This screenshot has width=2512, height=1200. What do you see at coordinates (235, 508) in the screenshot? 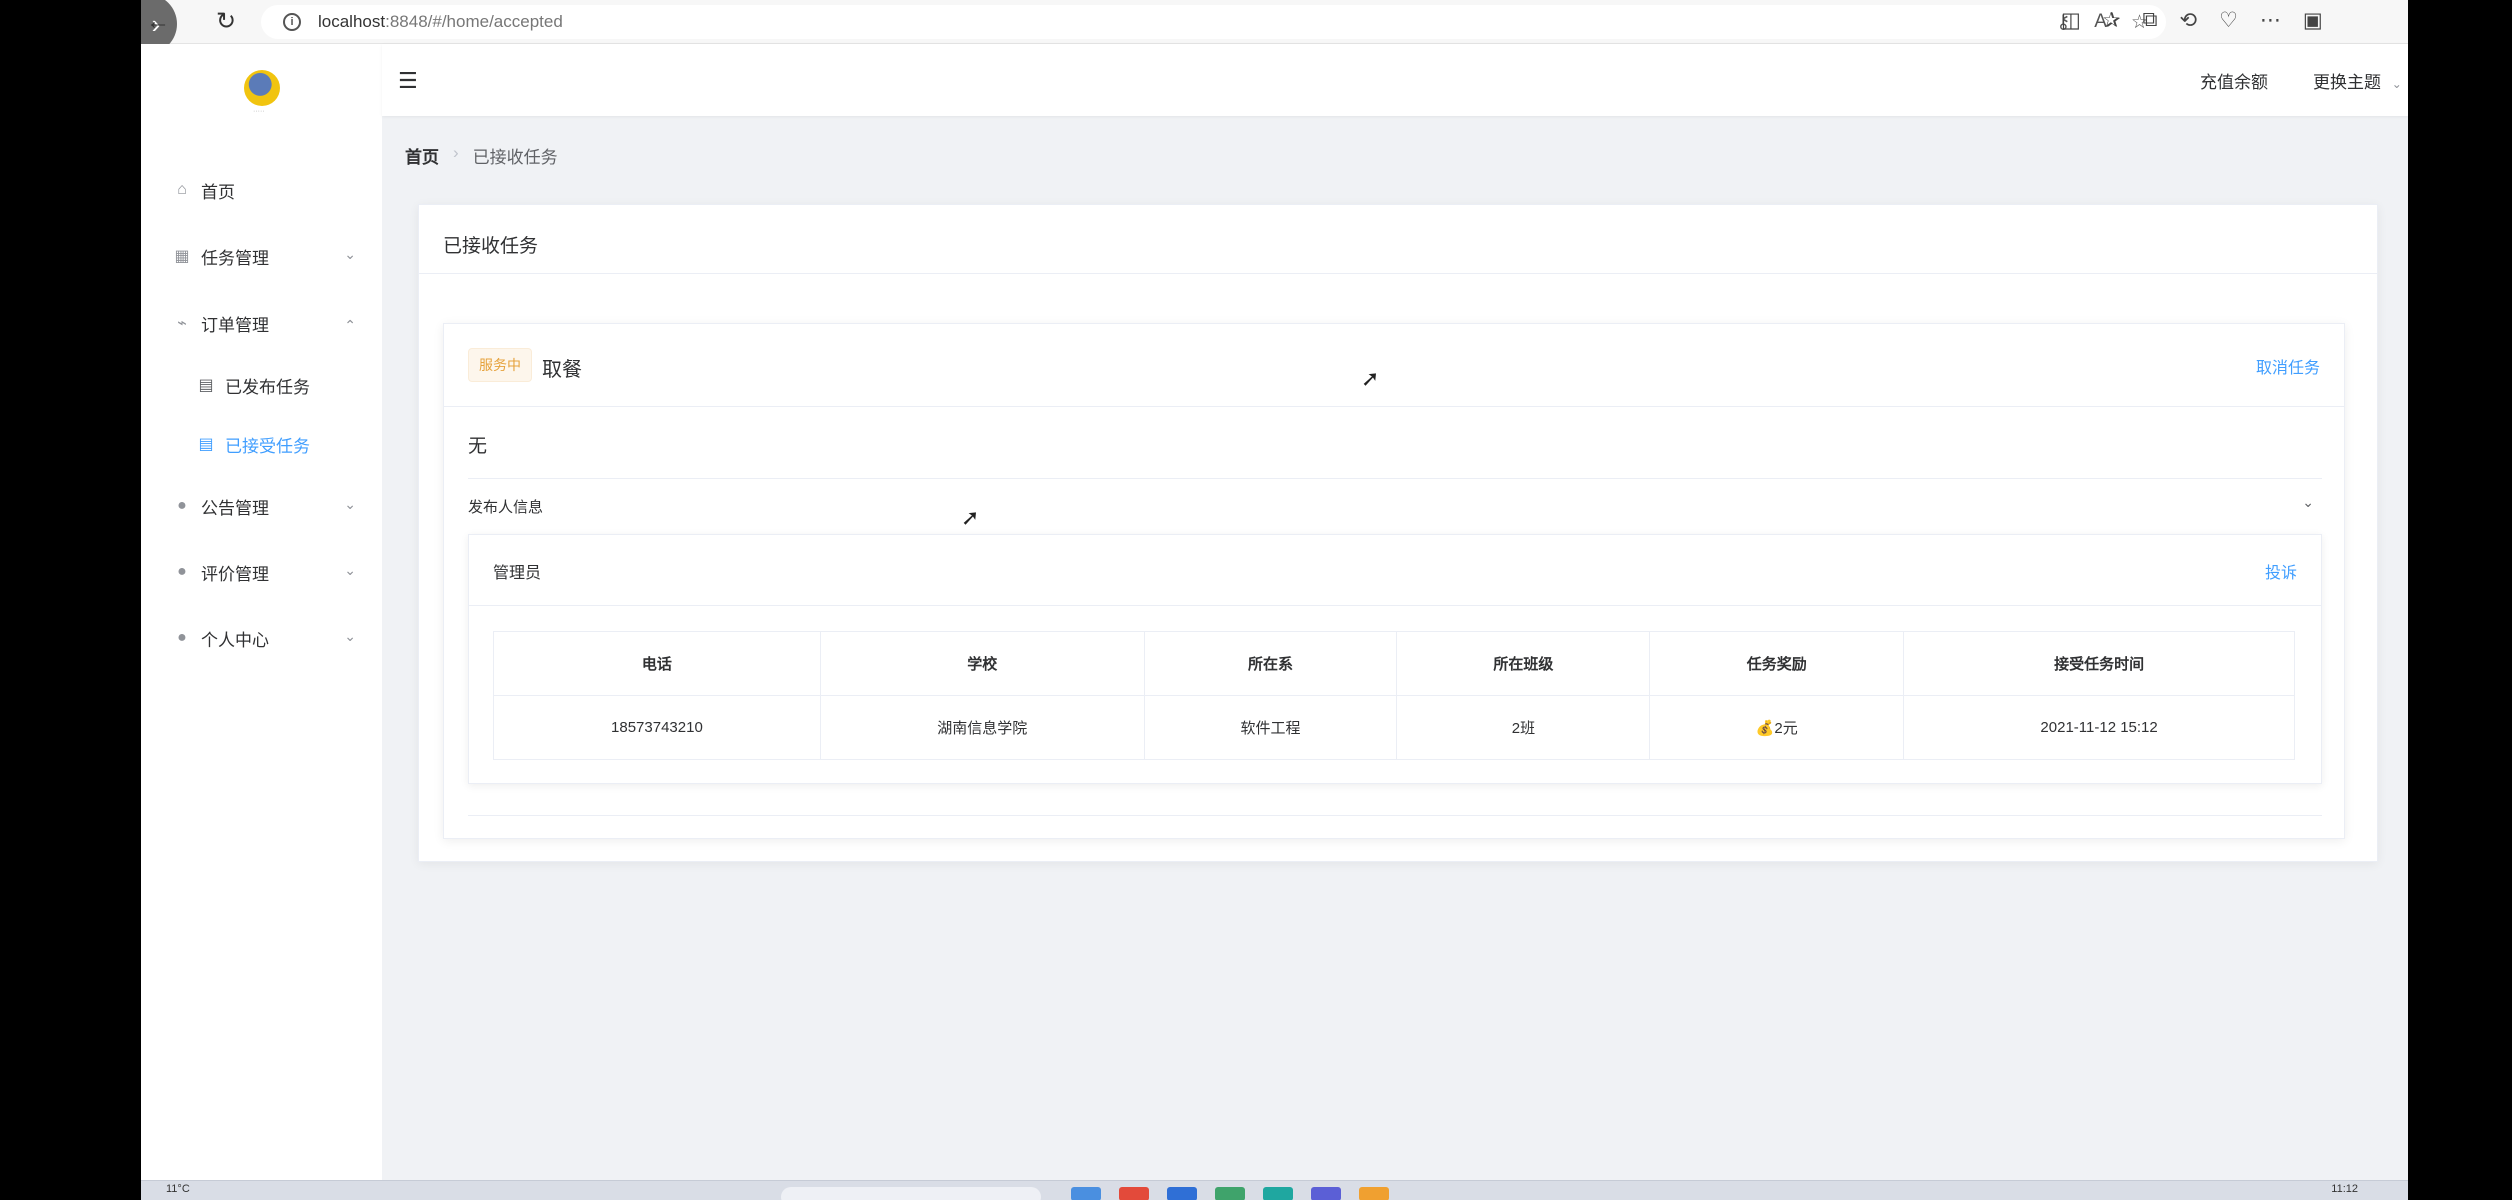
I see `sidebar-item-label: 公告管理` at bounding box center [235, 508].